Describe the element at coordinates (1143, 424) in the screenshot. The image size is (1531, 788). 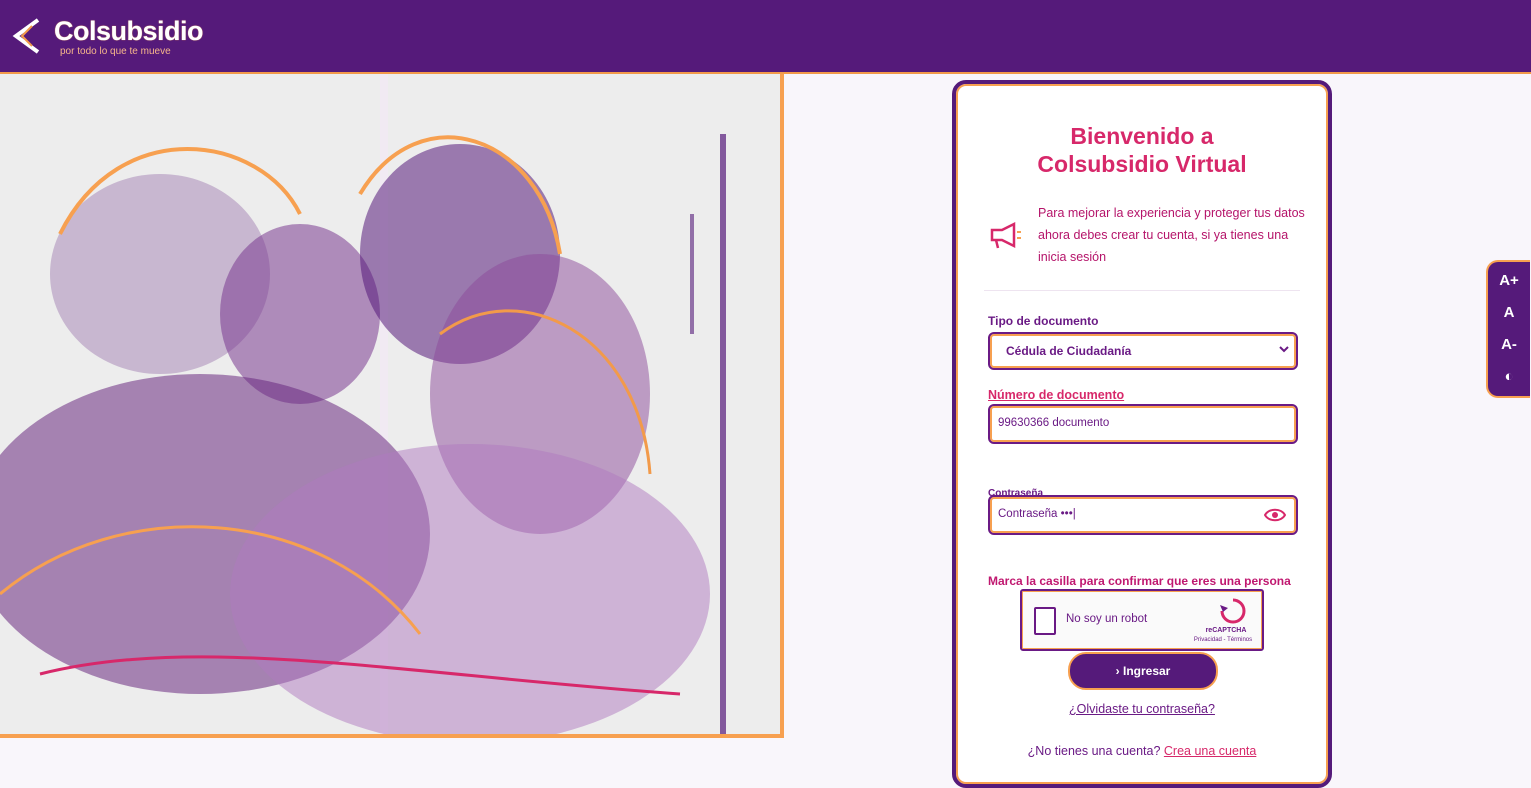
I see `doc-number-input: 99630366 documento` at that location.